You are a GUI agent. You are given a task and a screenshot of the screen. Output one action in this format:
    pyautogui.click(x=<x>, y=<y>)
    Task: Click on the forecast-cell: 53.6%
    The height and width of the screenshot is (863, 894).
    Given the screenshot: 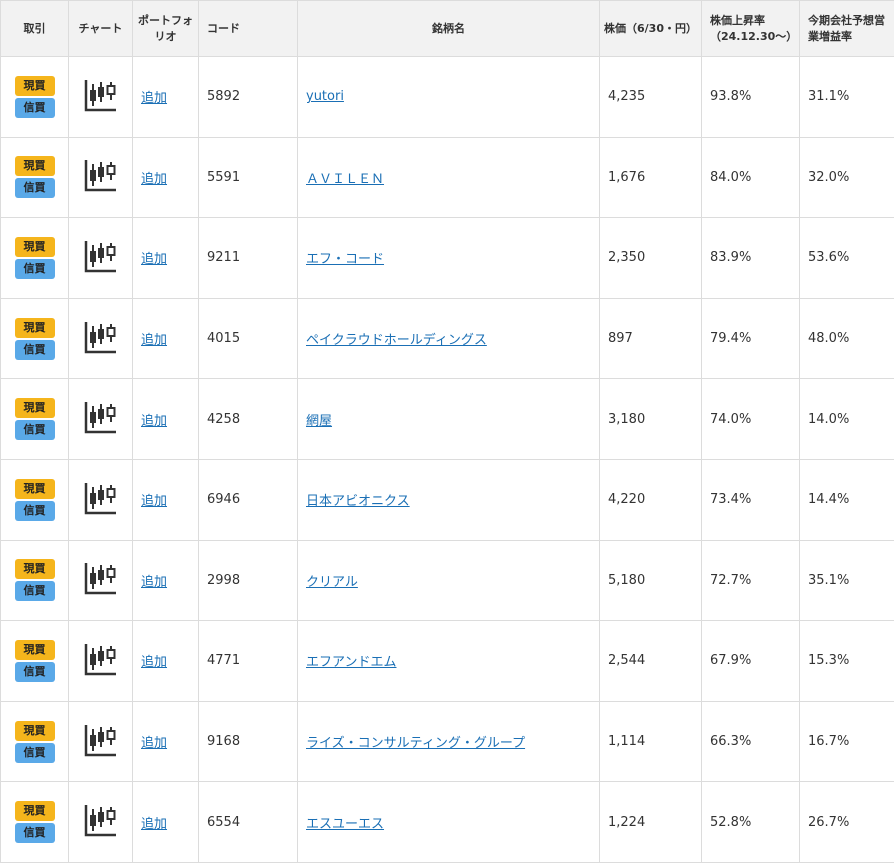 What is the action you would take?
    pyautogui.click(x=846, y=258)
    